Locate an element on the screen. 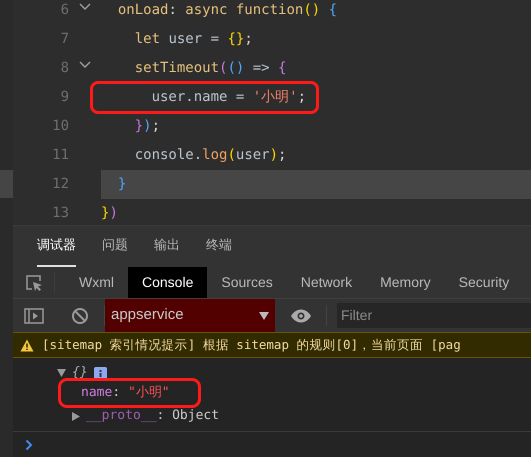 The width and height of the screenshot is (531, 457). line-number: 6 is located at coordinates (64, 10).